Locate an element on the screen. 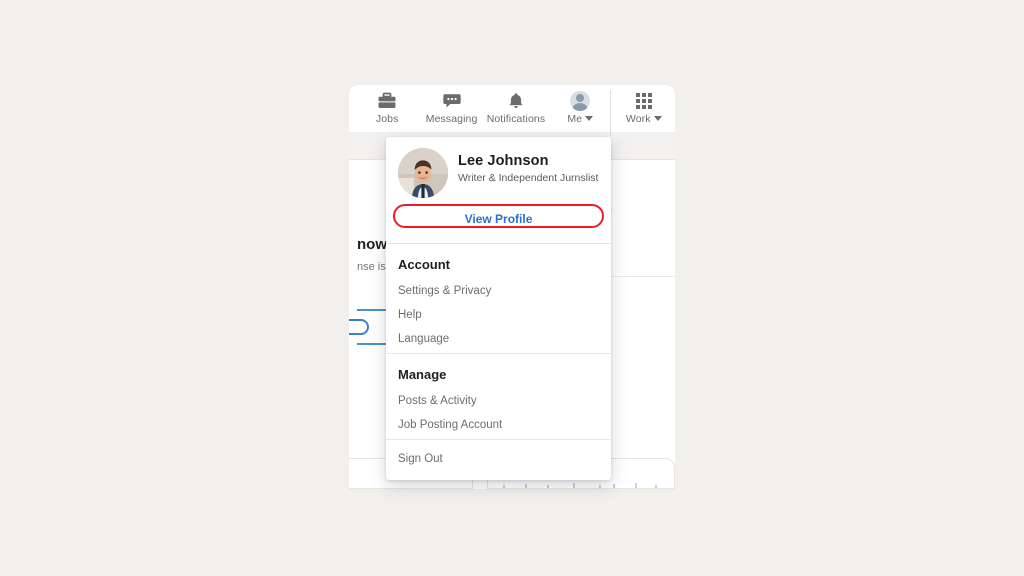 This screenshot has height=576, width=1024. chat-bubble-icon is located at coordinates (452, 100).